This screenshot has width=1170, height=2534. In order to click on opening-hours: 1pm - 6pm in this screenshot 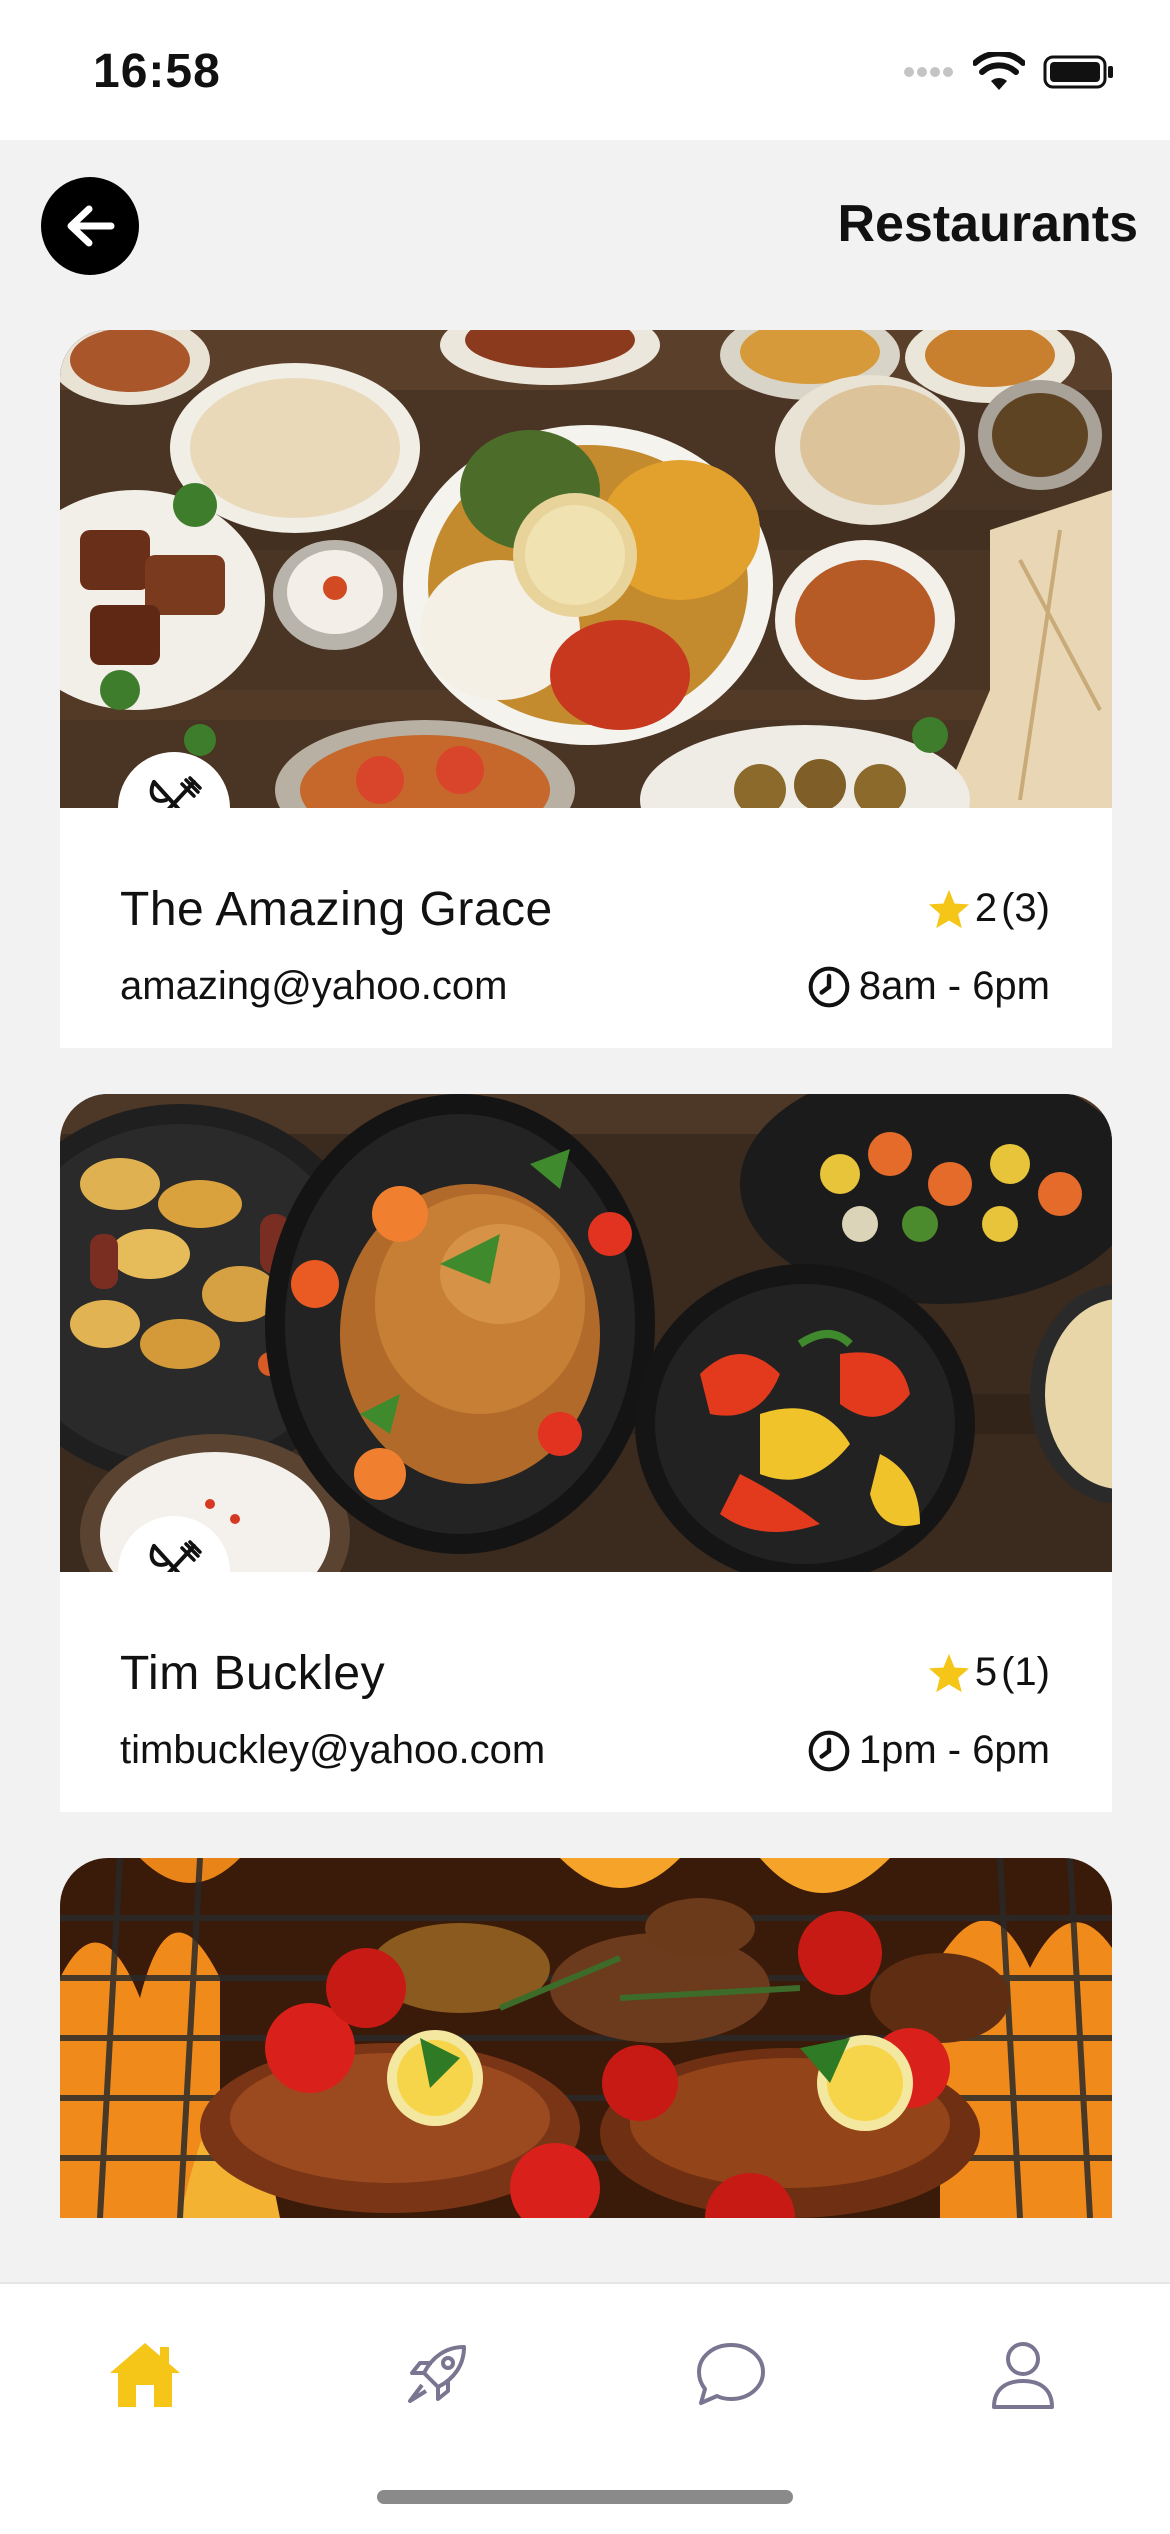, I will do `click(928, 1750)`.